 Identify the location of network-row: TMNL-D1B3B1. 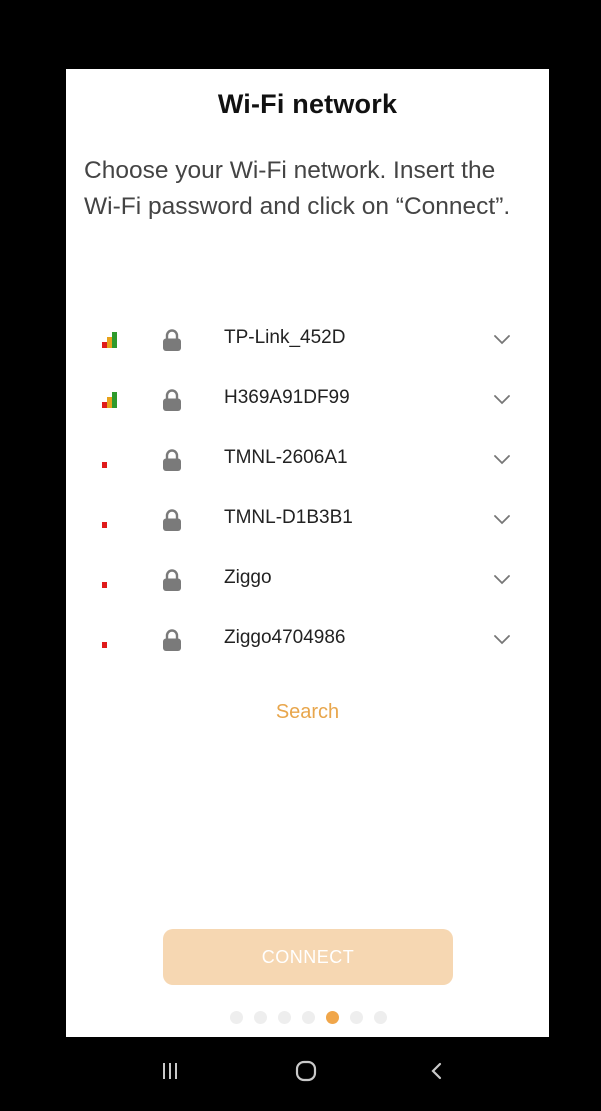
(307, 517).